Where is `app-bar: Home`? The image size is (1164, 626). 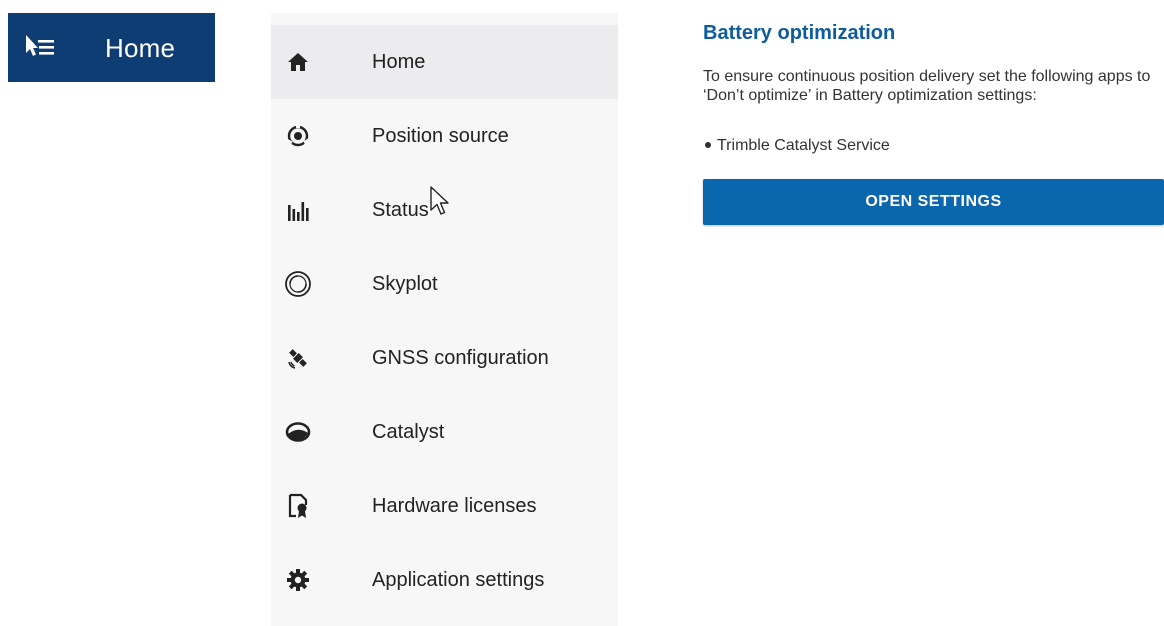
app-bar: Home is located at coordinates (111, 47).